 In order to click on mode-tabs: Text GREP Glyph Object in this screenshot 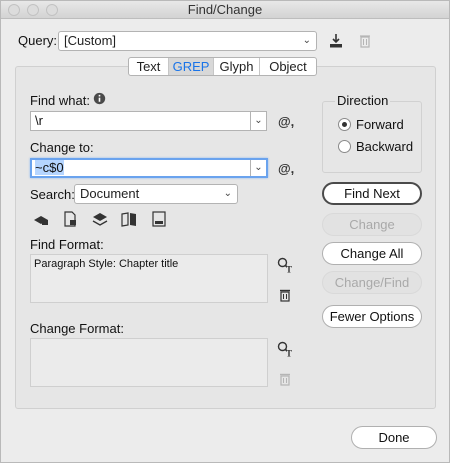, I will do `click(222, 66)`.